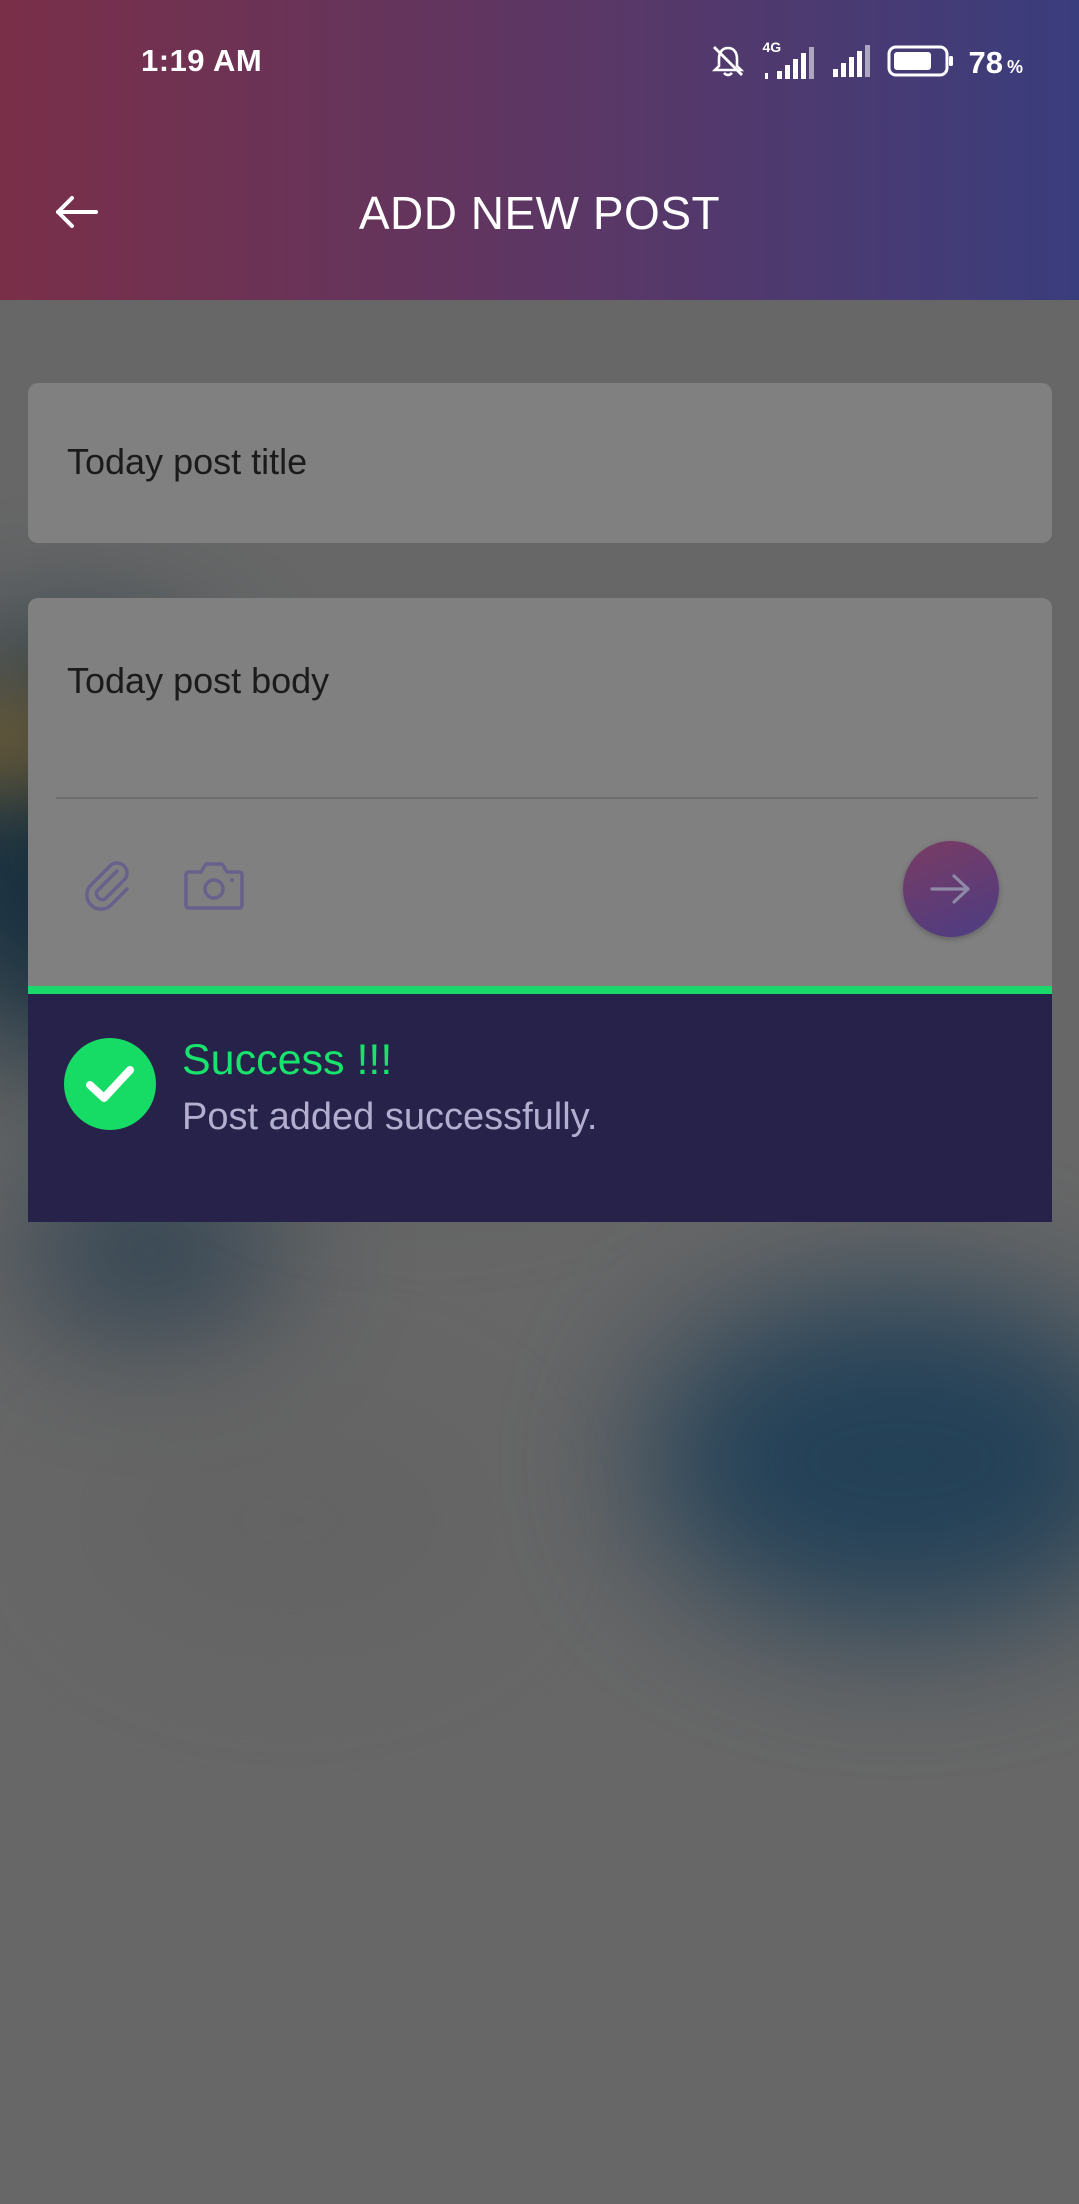 Image resolution: width=1079 pixels, height=2204 pixels. Describe the element at coordinates (852, 63) in the screenshot. I see `signal-icon` at that location.